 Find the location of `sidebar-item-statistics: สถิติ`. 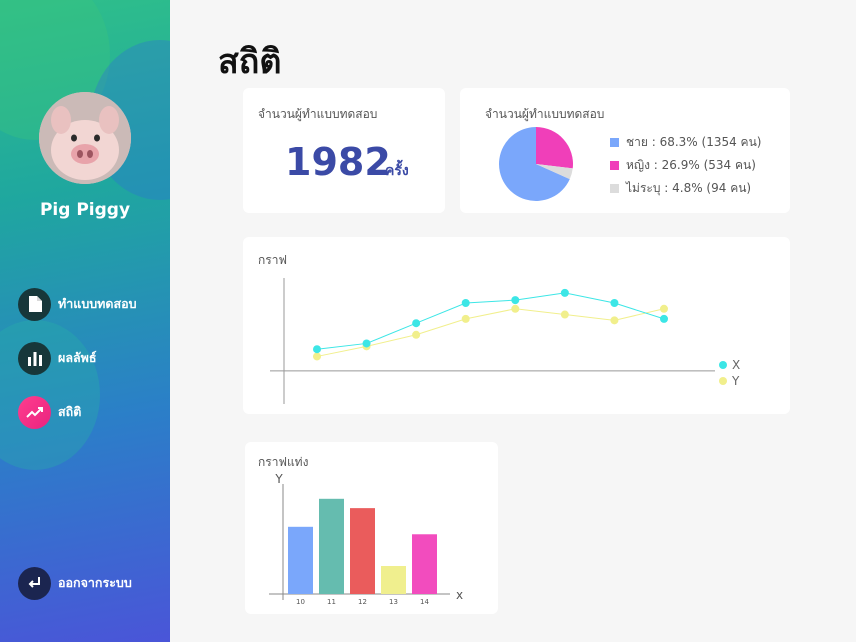

sidebar-item-statistics: สถิติ is located at coordinates (49, 412).